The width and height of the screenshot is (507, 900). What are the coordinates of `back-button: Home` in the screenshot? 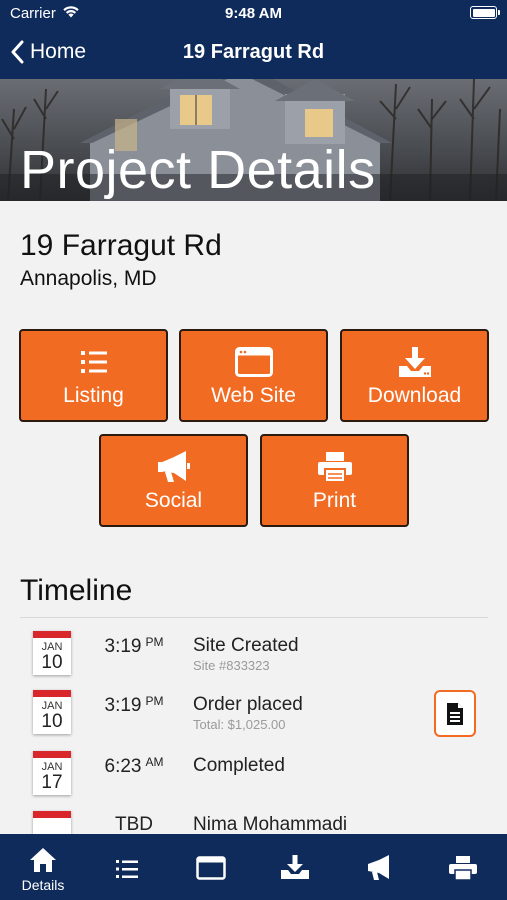 It's located at (48, 52).